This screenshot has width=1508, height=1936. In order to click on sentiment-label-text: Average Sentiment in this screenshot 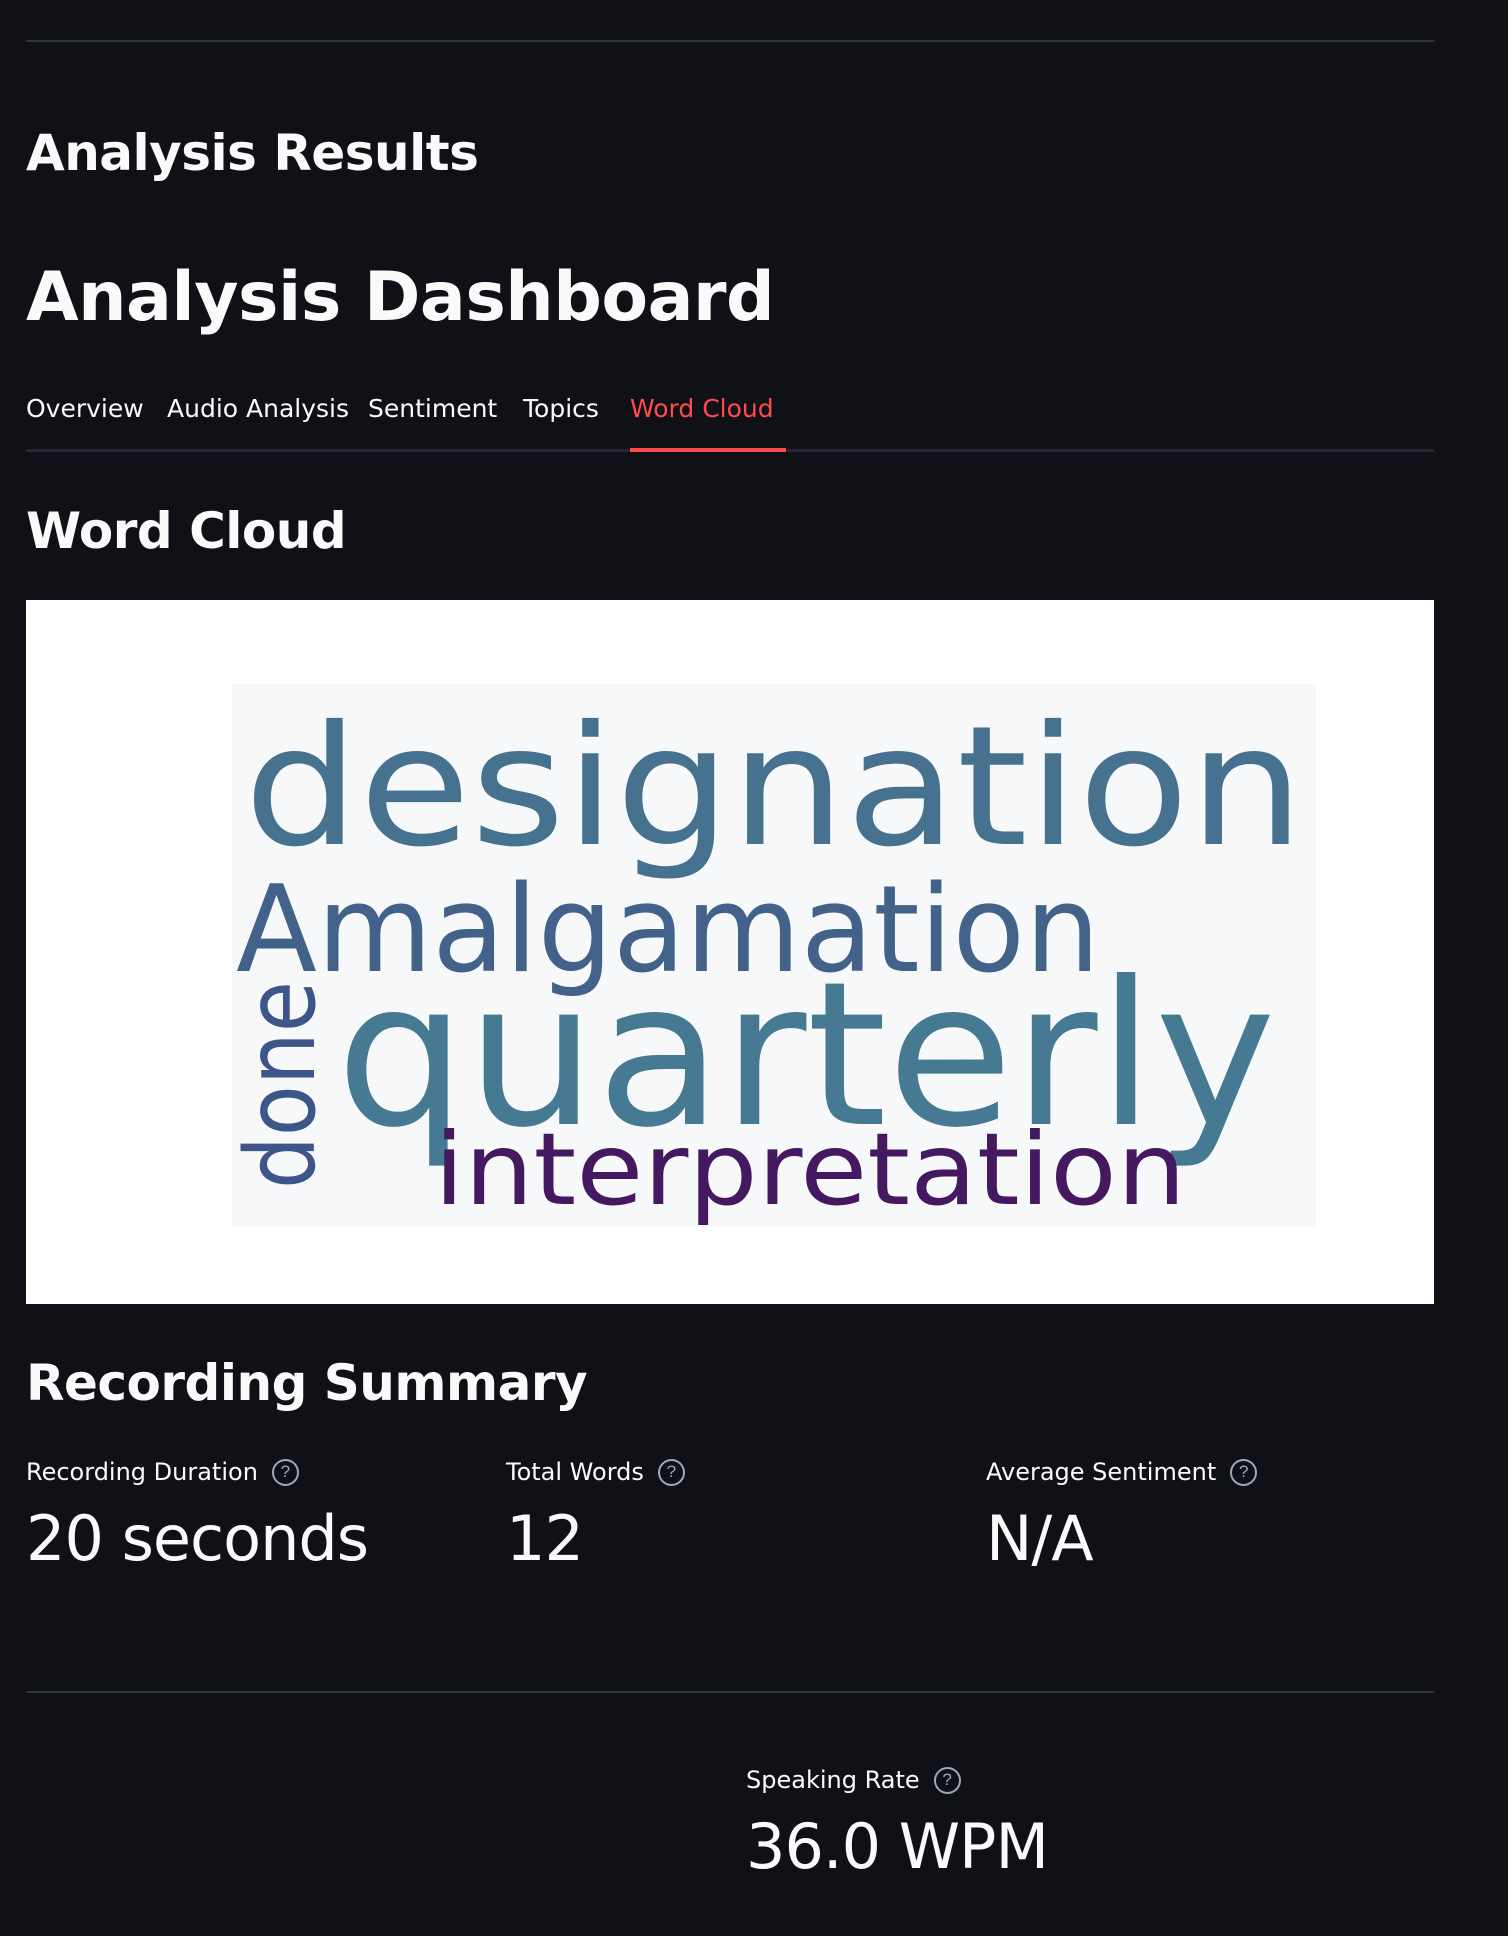, I will do `click(1101, 1472)`.